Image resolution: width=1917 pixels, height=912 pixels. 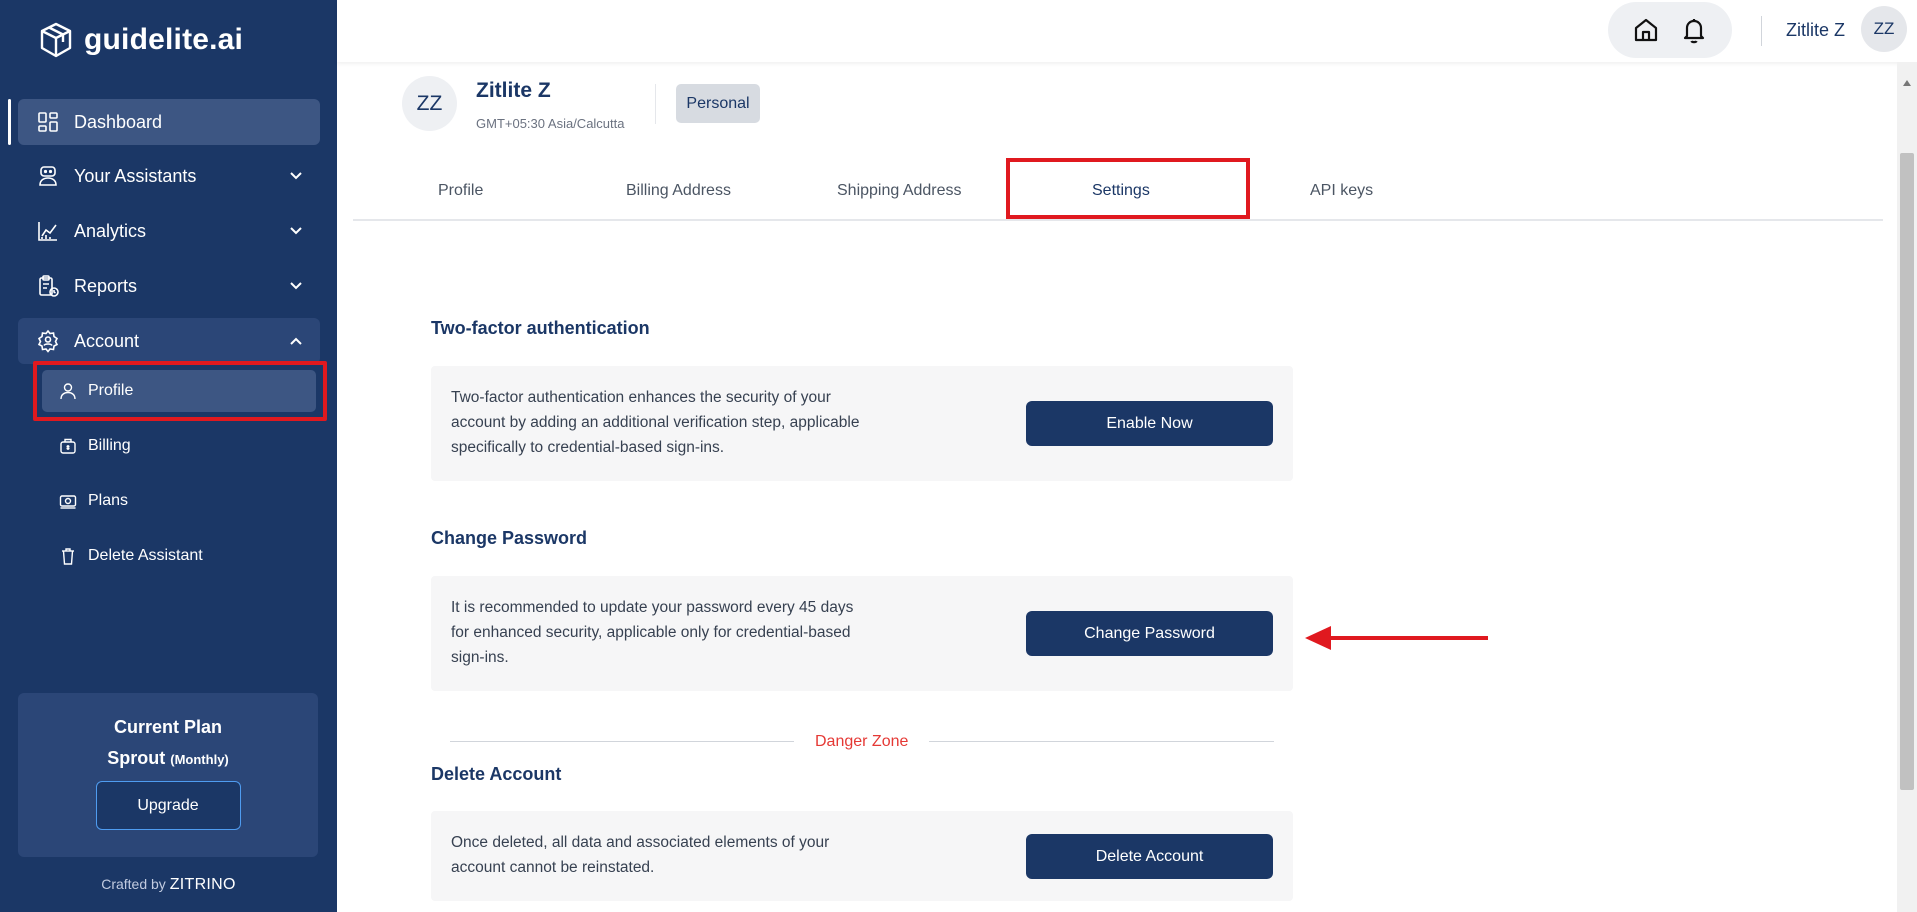 I want to click on sidebar-subitem-delete-assistant: Delete Assistant, so click(x=179, y=556).